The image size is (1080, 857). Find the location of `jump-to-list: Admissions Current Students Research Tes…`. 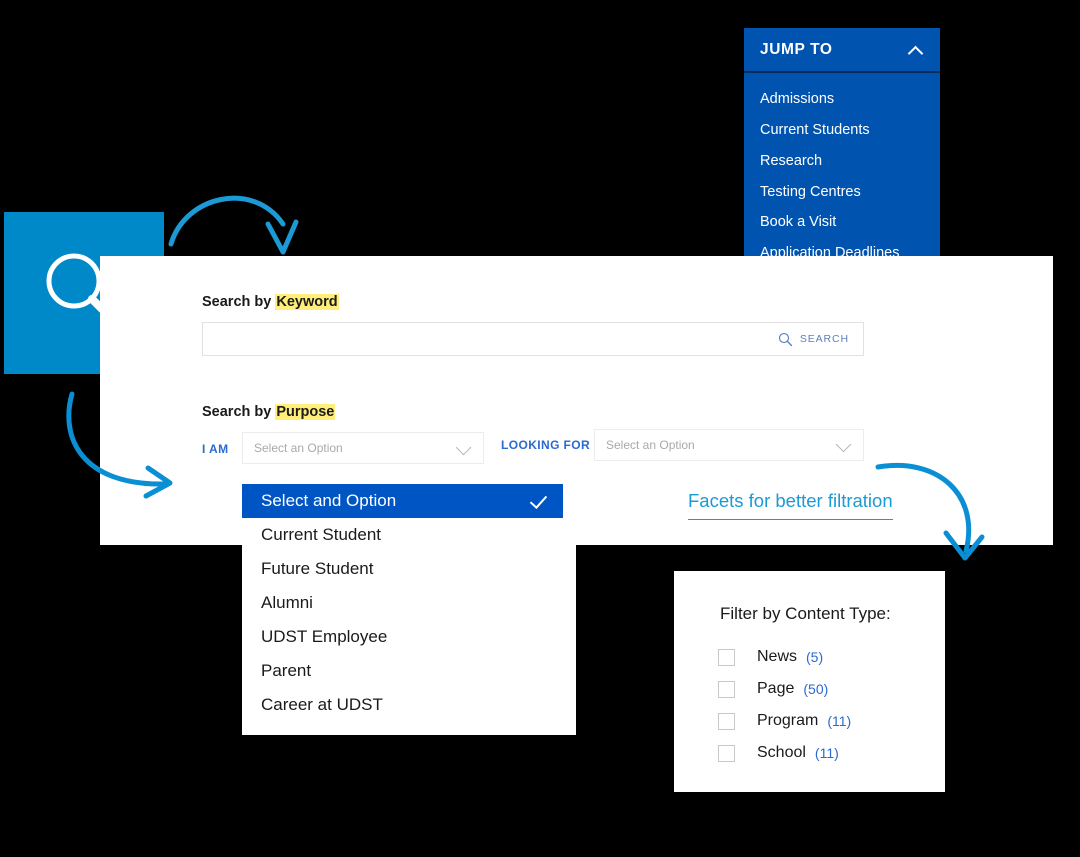

jump-to-list: Admissions Current Students Research Tes… is located at coordinates (842, 171).